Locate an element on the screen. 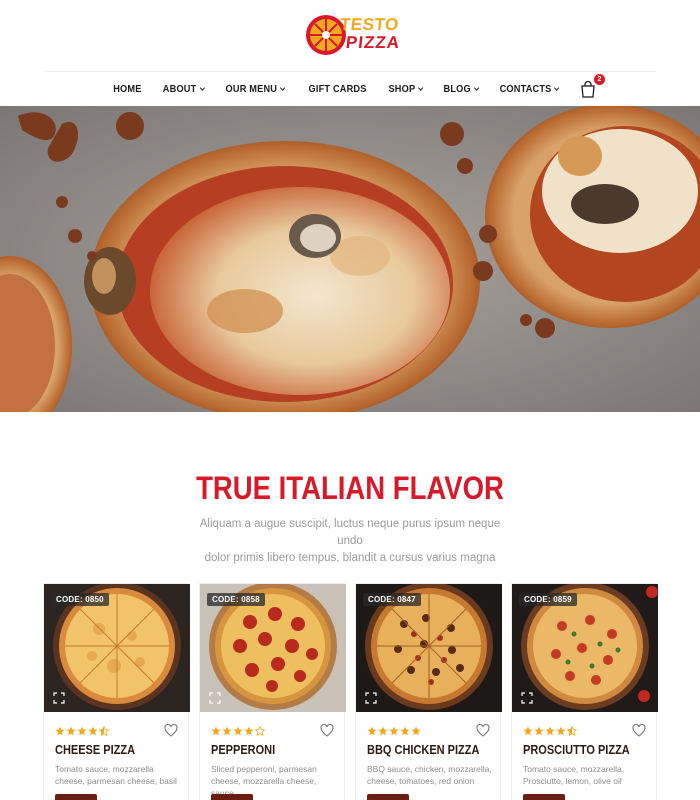 Image resolution: width=700 pixels, height=800 pixels. nav-item-blog: BLOG is located at coordinates (461, 89).